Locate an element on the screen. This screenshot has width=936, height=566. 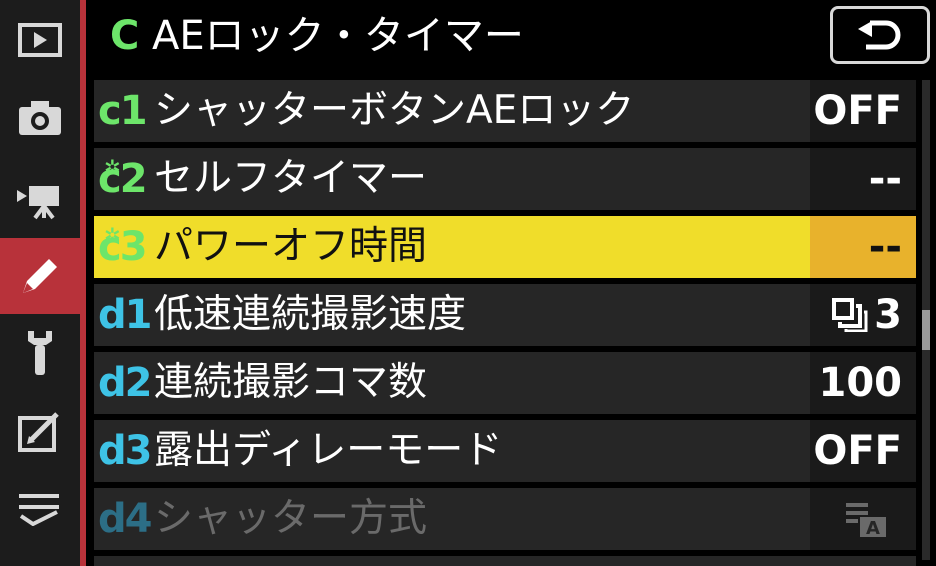
menu-row-d2: d2 連続撮影コマ数 100 is located at coordinates (505, 383).